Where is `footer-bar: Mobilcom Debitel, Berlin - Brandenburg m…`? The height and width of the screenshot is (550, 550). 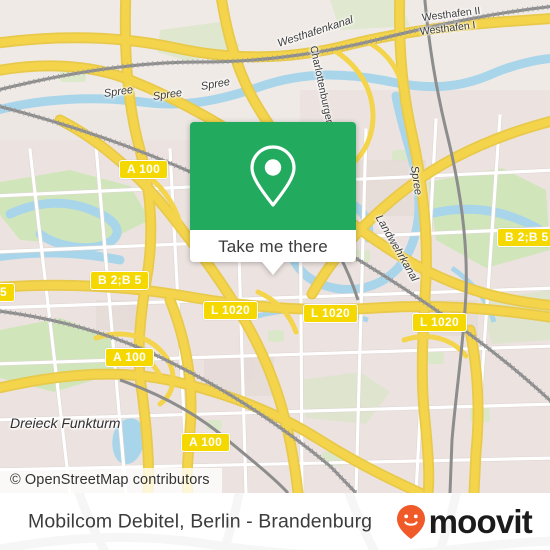 footer-bar: Mobilcom Debitel, Berlin - Brandenburg m… is located at coordinates (275, 521).